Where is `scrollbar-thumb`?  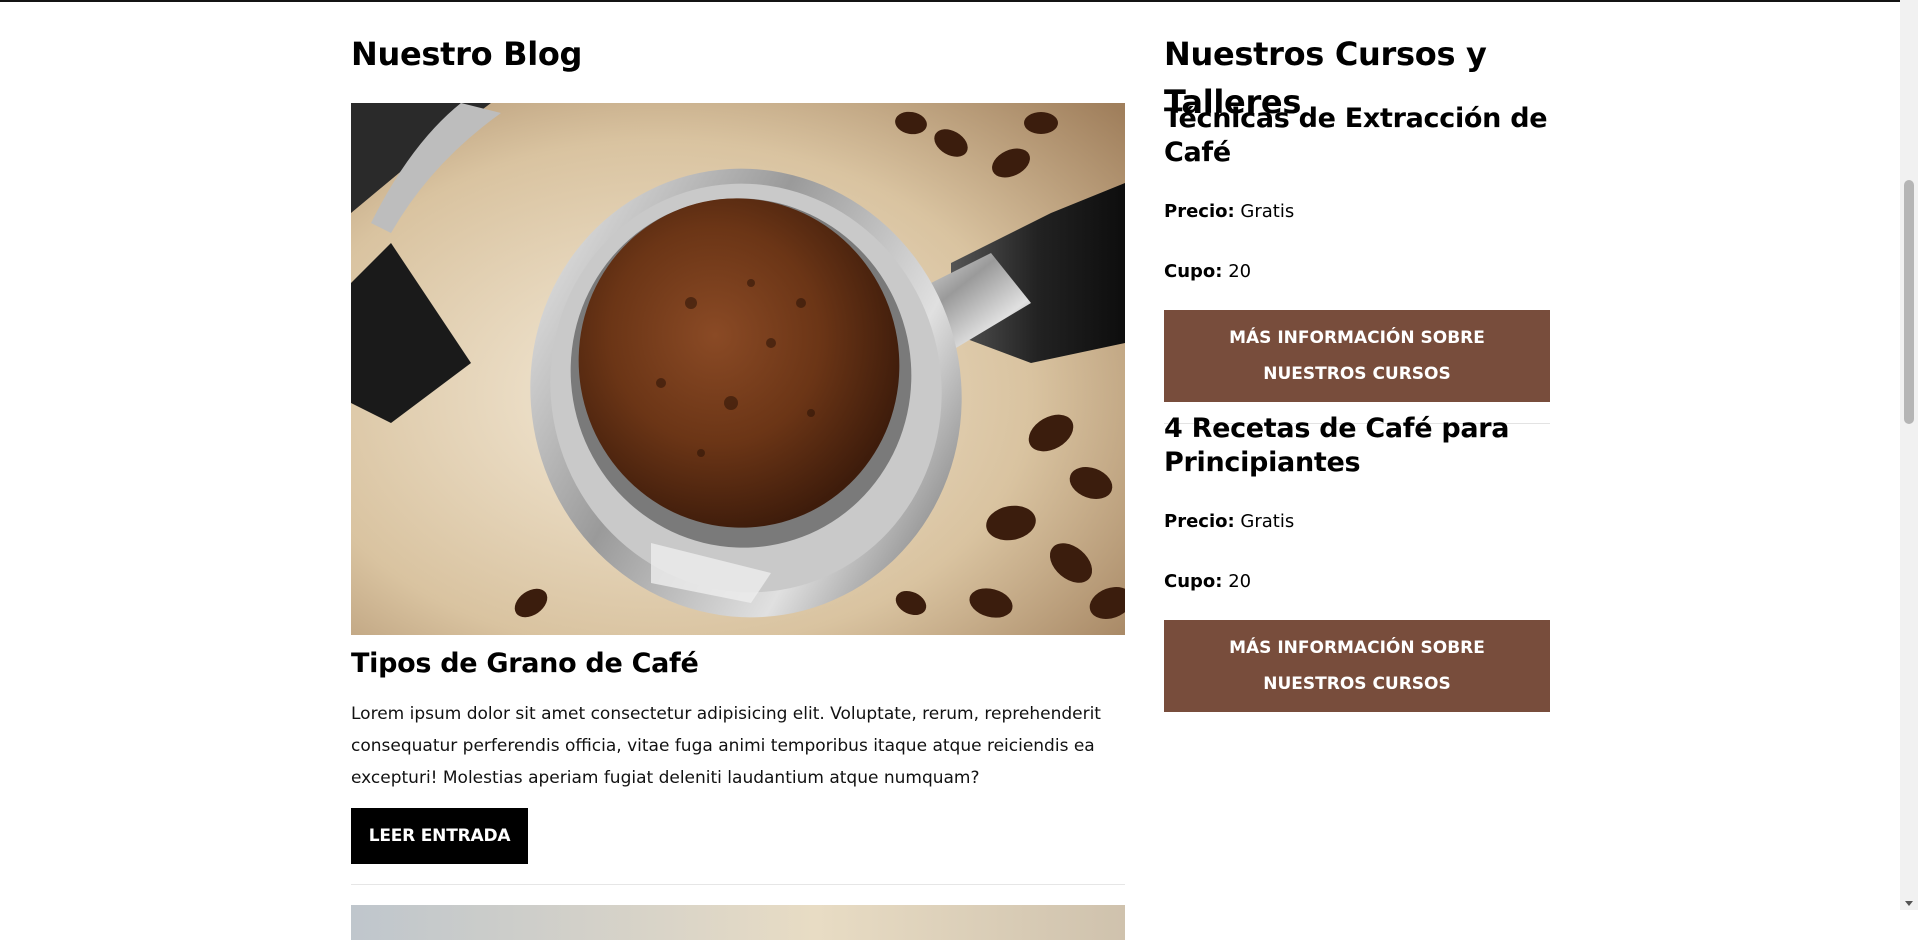 scrollbar-thumb is located at coordinates (1909, 302).